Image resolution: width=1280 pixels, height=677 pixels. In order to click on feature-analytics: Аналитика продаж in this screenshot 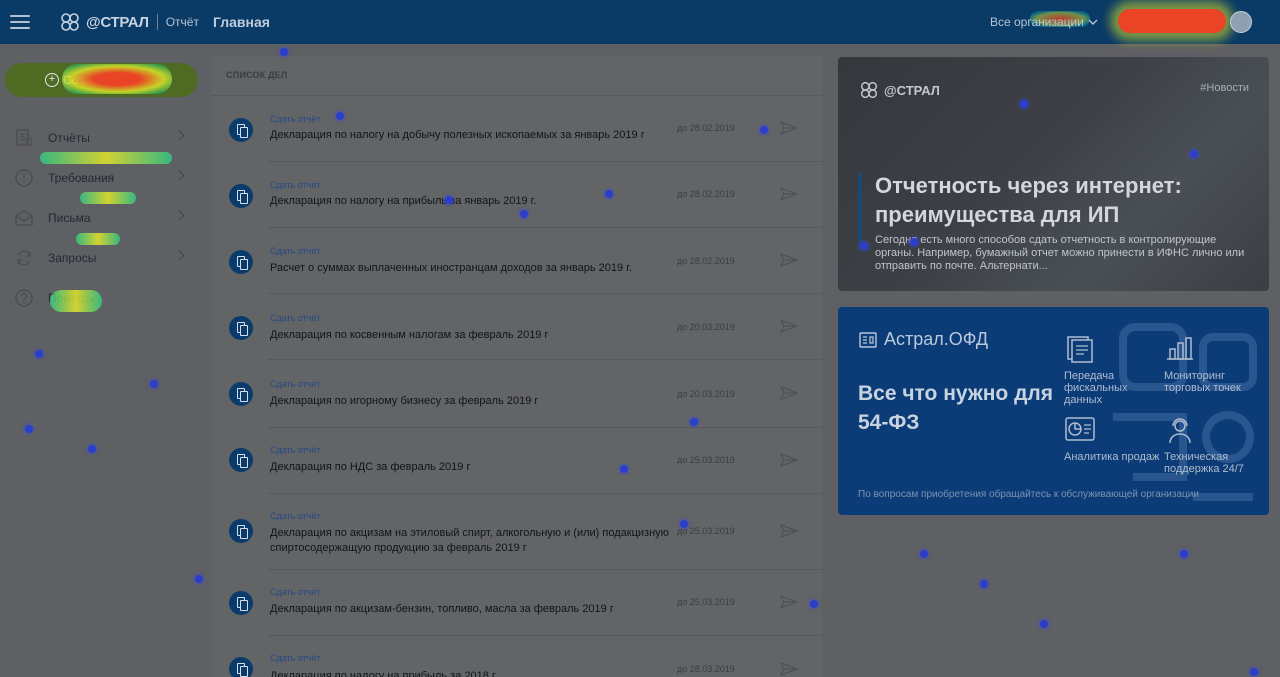, I will do `click(1114, 439)`.